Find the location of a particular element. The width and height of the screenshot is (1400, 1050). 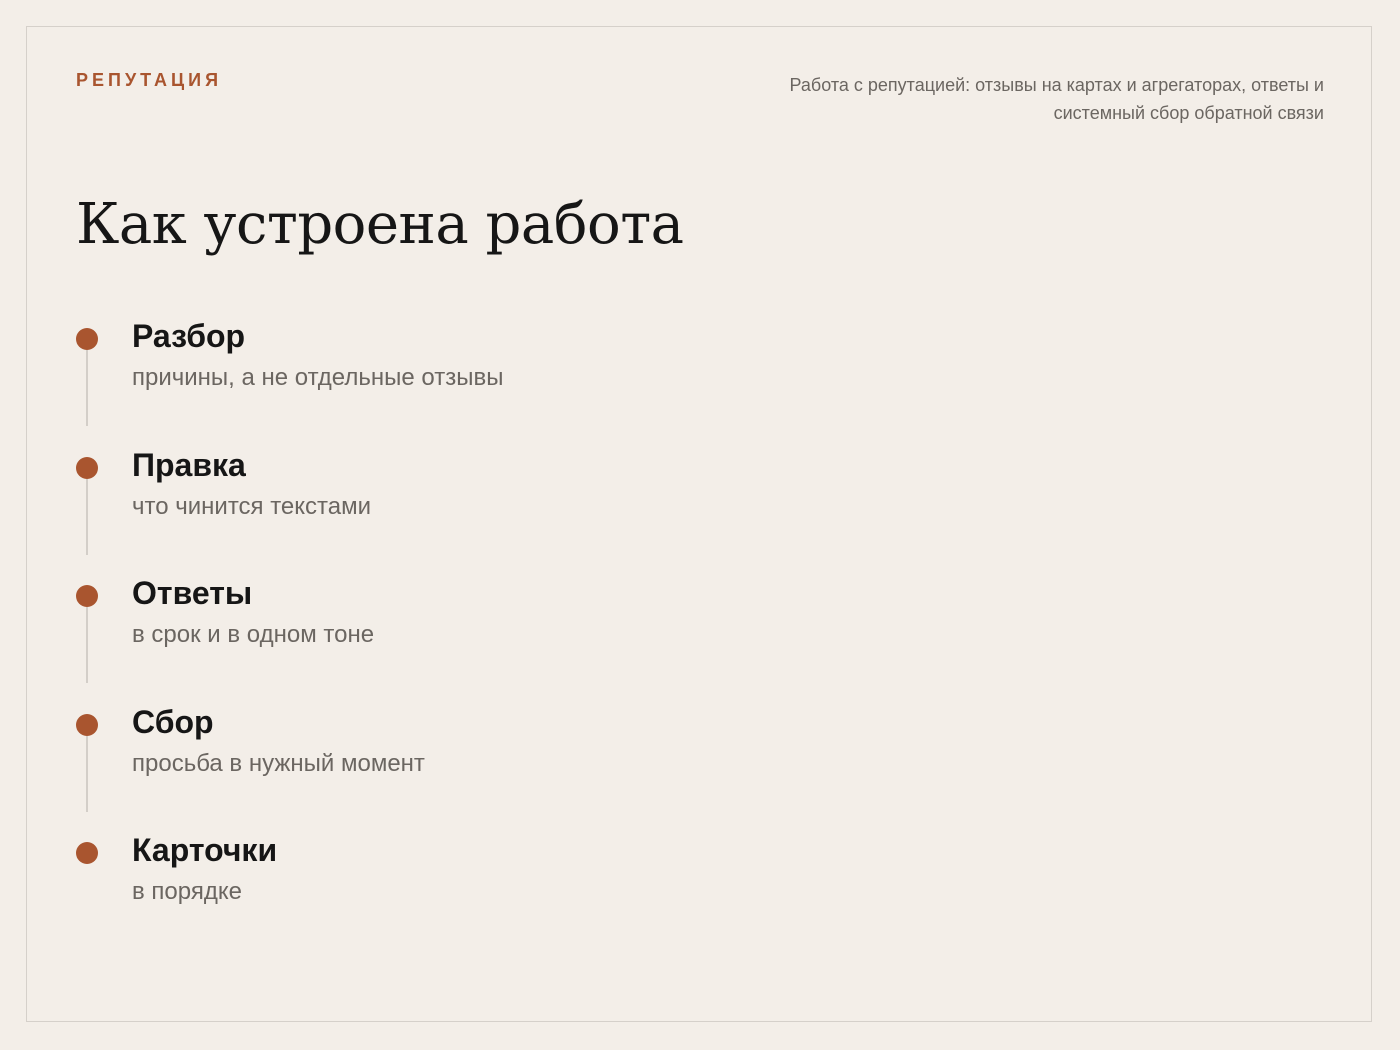

page-title: Как устроена работа is located at coordinates (380, 224).